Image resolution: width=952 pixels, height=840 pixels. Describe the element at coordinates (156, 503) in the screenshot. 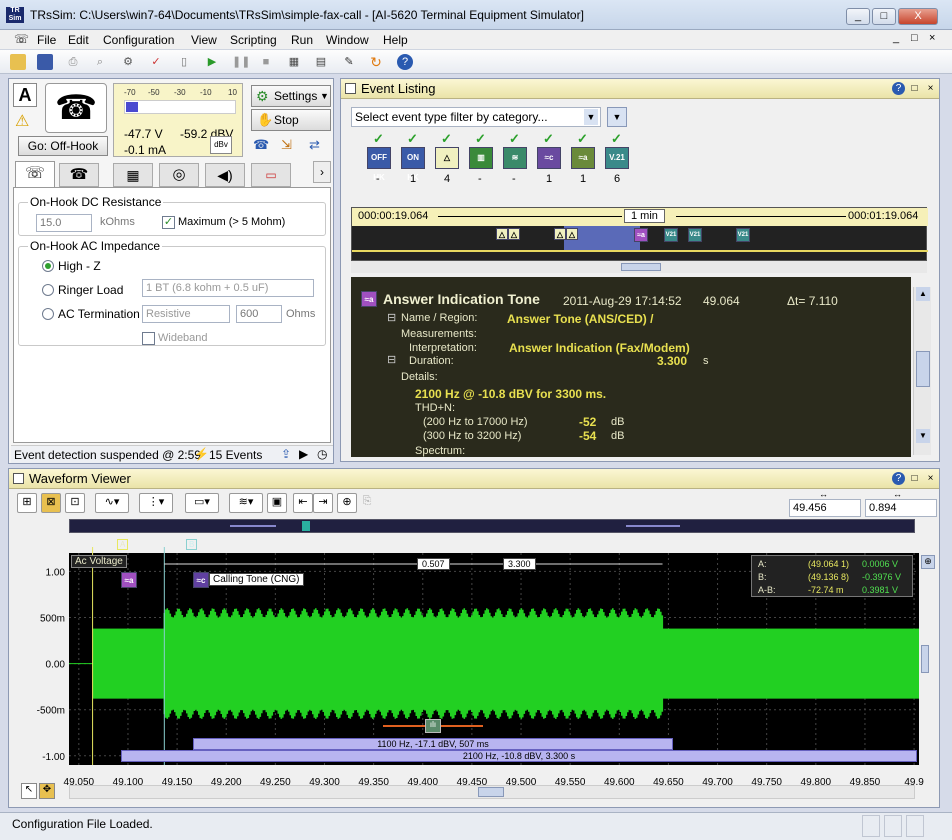

I see `grid-options-icon: ⋮▾` at that location.